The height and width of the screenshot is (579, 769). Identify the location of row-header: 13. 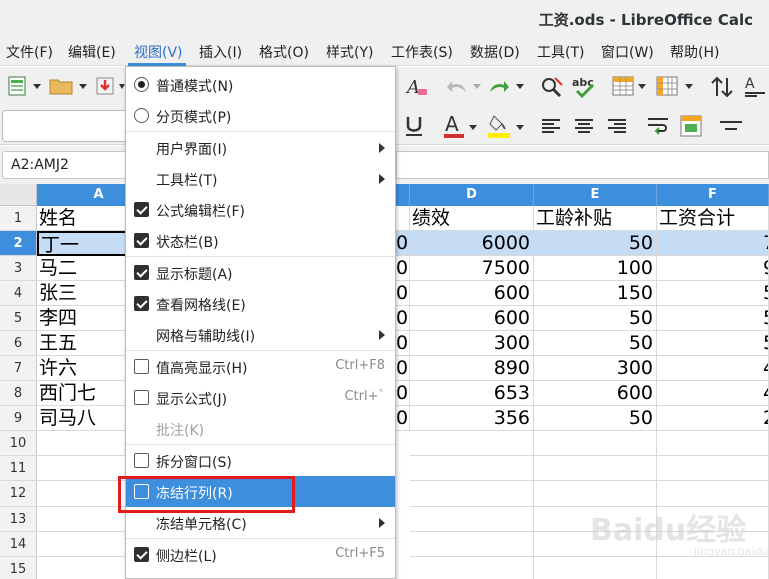
(18, 519).